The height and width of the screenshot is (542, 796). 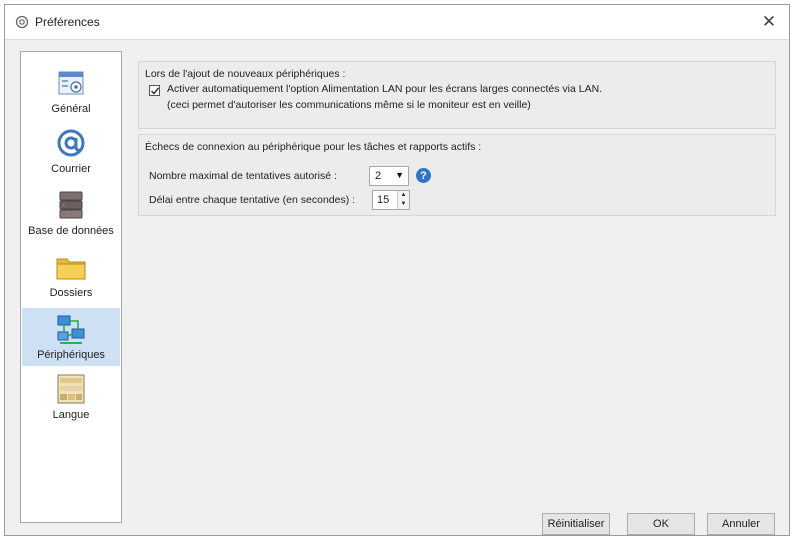 What do you see at coordinates (399, 175) in the screenshot?
I see `chevron-down-icon: ▼` at bounding box center [399, 175].